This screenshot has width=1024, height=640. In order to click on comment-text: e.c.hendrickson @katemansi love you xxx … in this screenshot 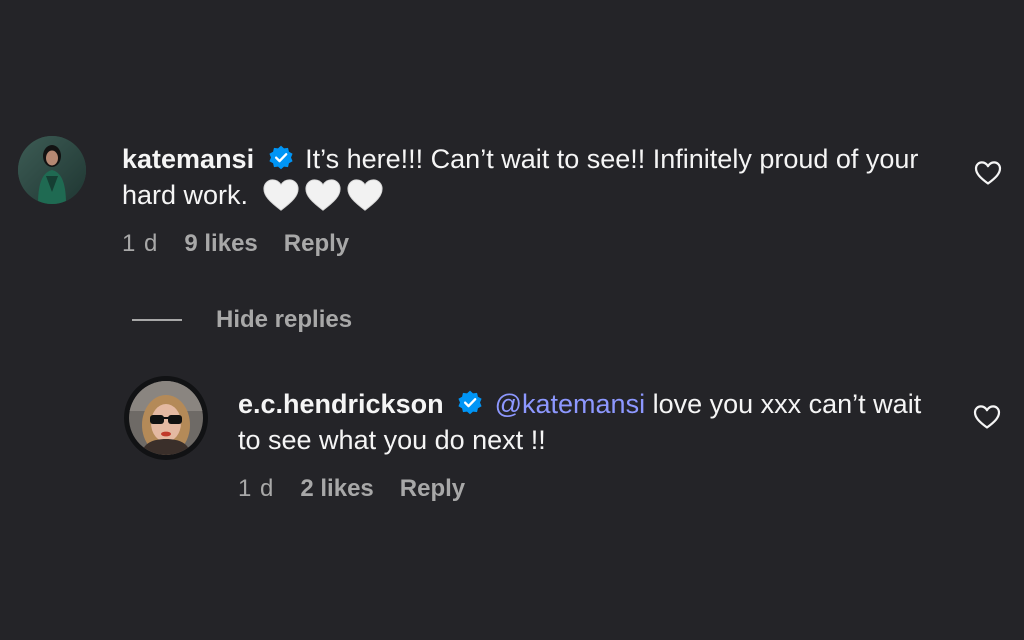, I will do `click(588, 422)`.